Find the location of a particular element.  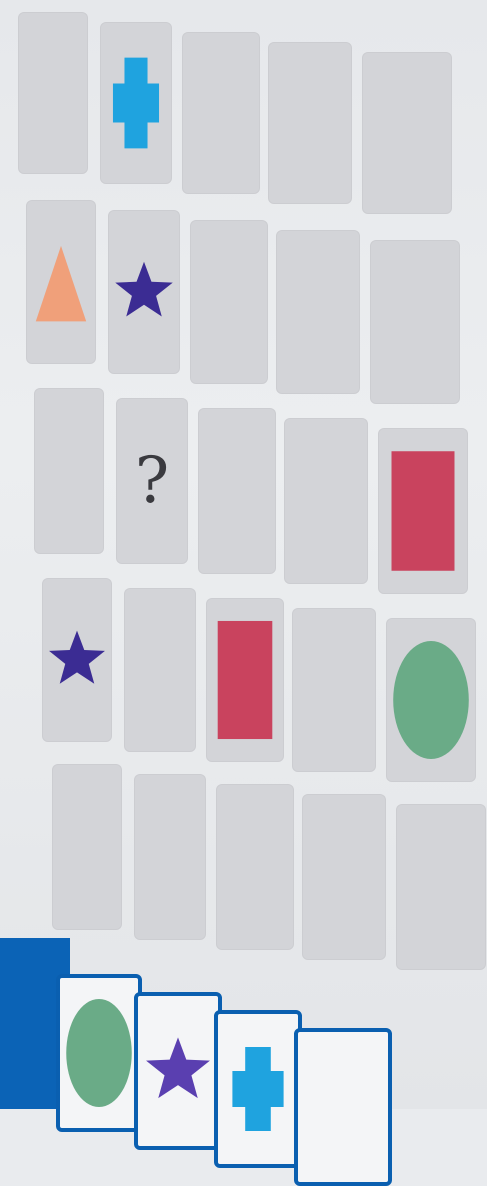

cell-r3-c0 is located at coordinates (77, 660).